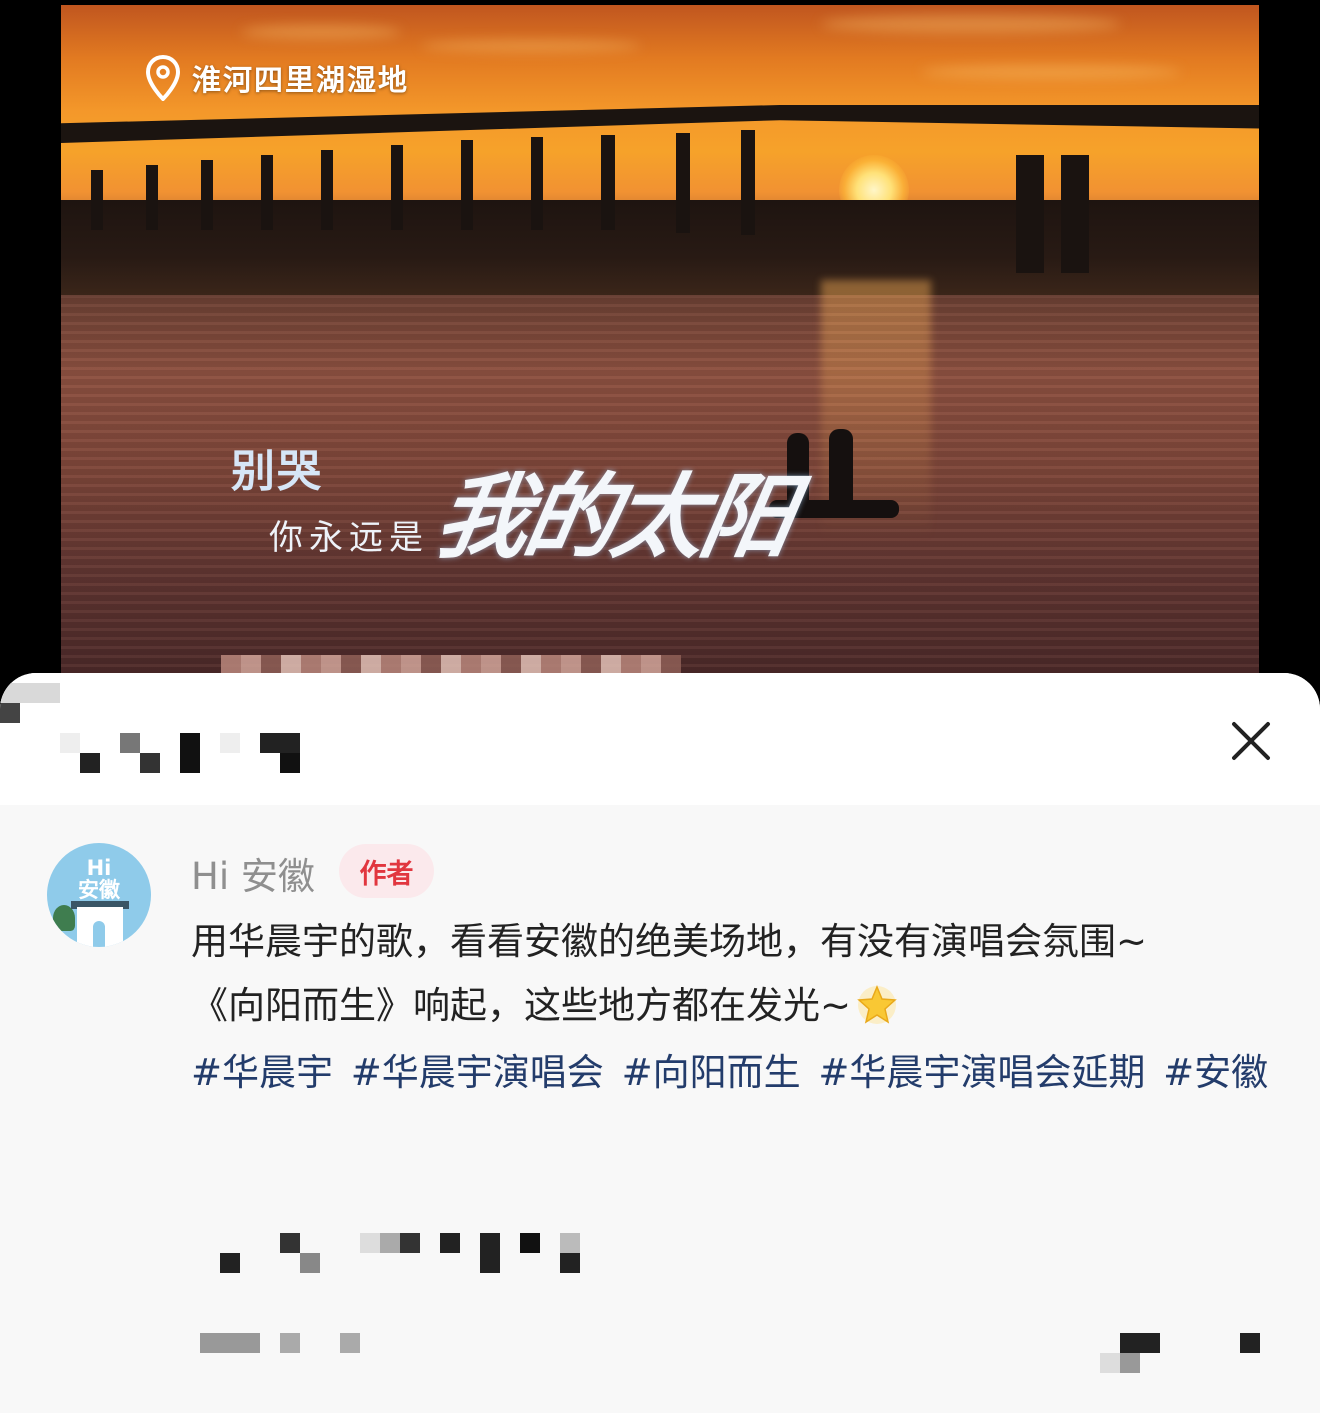 This screenshot has width=1320, height=1413. Describe the element at coordinates (477, 1072) in the screenshot. I see `hashtag-link: #华晨宇演唱会` at that location.